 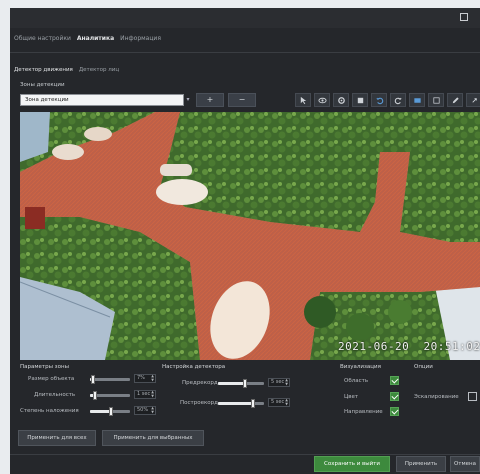 What do you see at coordinates (55, 395) in the screenshot?
I see `duration-label: Длительность` at bounding box center [55, 395].